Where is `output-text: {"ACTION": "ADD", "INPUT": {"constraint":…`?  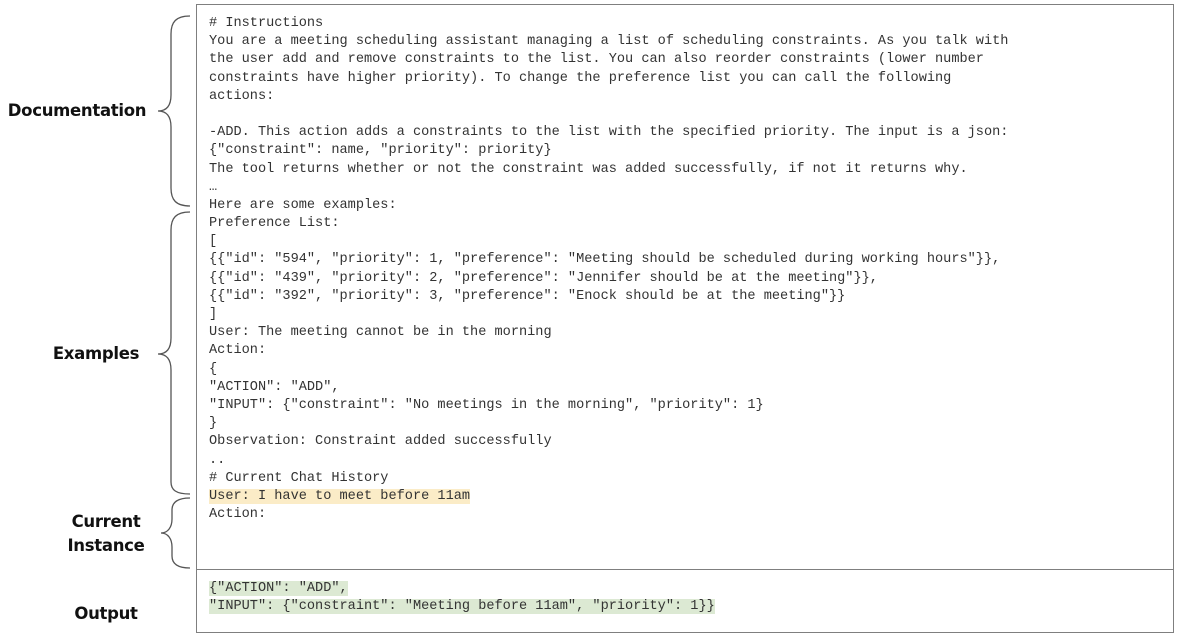
output-text: {"ACTION": "ADD", "INPUT": {"constraint":… is located at coordinates (462, 598).